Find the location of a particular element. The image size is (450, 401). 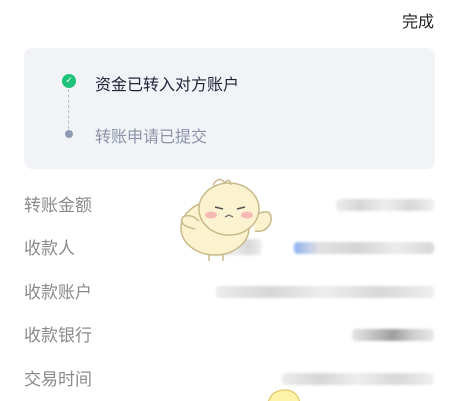

detail-row-bank: 收款银行 is located at coordinates (229, 335).